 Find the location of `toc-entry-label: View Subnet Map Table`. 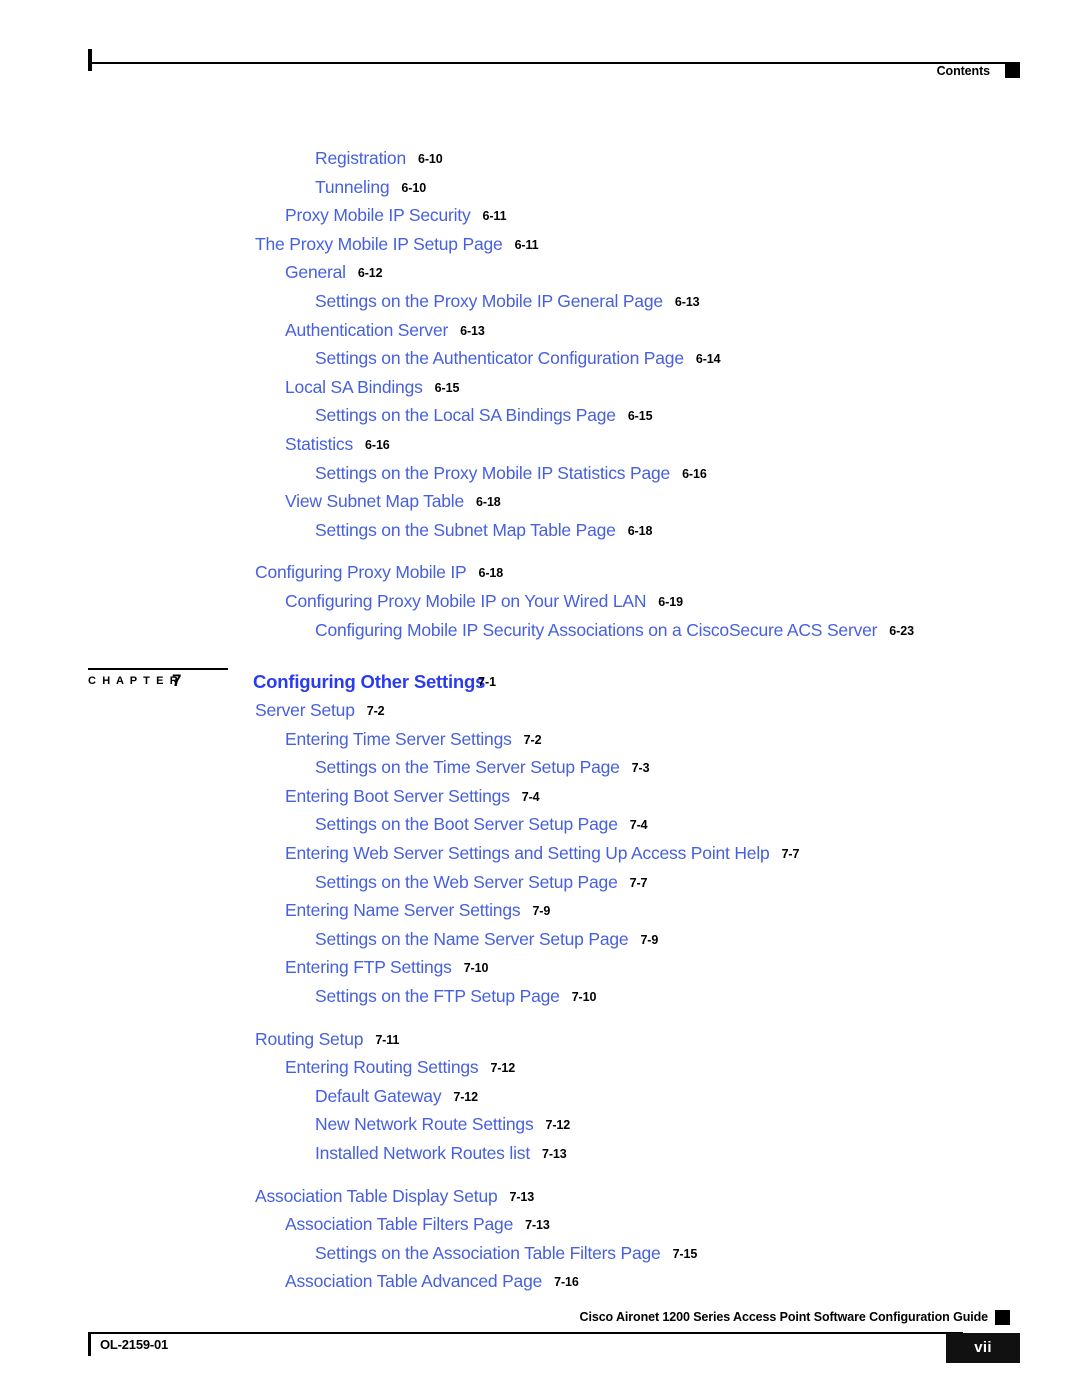

toc-entry-label: View Subnet Map Table is located at coordinates (374, 501).